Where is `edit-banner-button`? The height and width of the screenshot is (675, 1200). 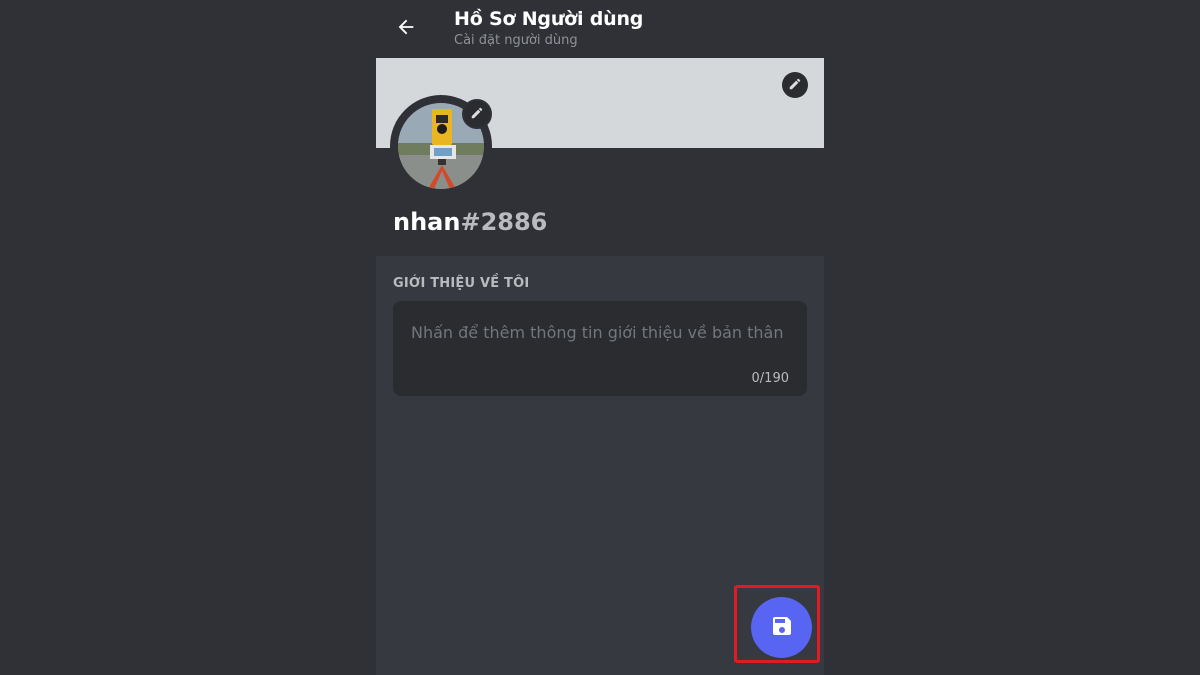
edit-banner-button is located at coordinates (795, 85).